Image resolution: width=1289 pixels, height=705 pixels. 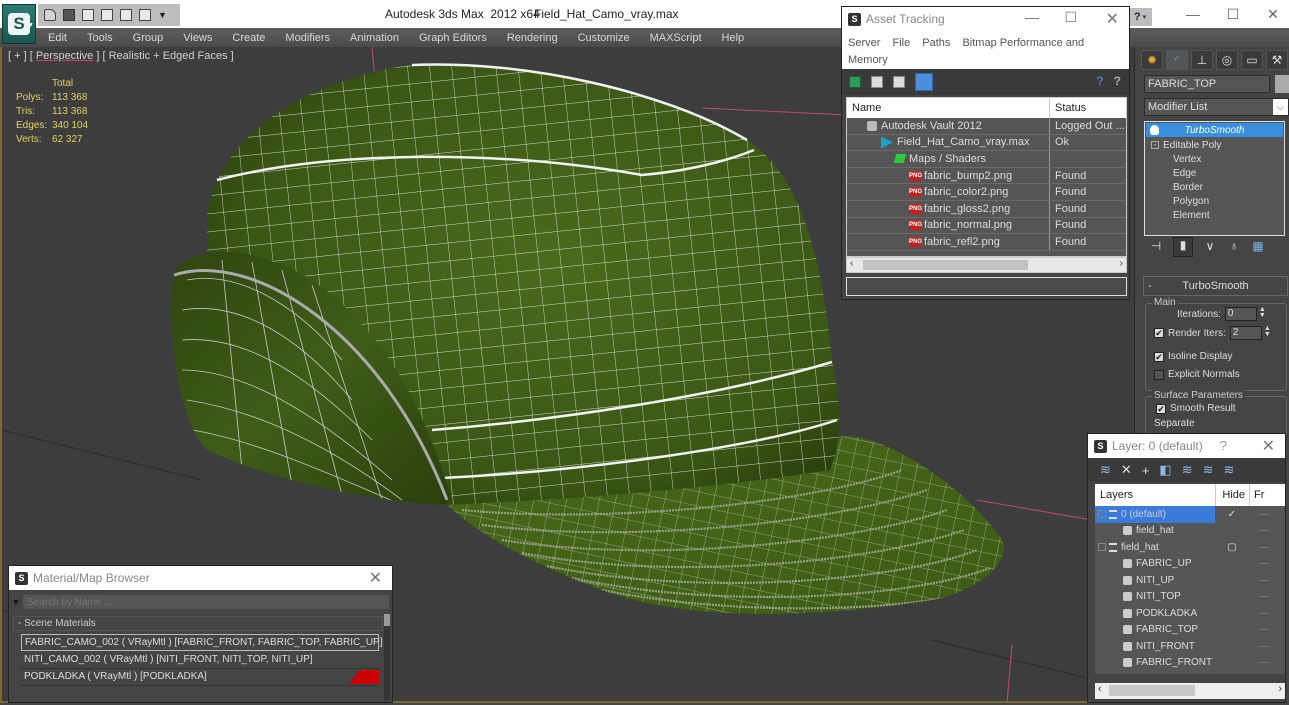 I want to click on asset-row: PNG fabric_normal.png Found, so click(x=986, y=226).